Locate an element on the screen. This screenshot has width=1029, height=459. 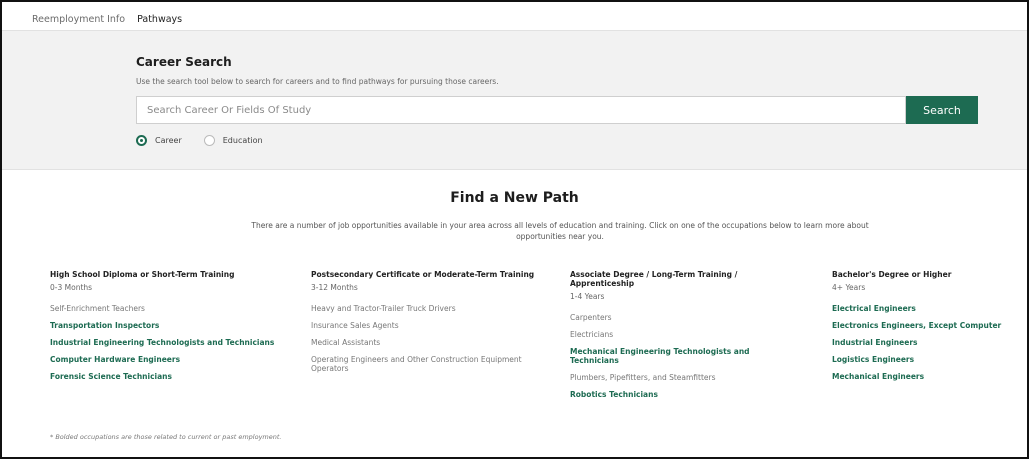
occupation-link: Electricians is located at coordinates (677, 334).